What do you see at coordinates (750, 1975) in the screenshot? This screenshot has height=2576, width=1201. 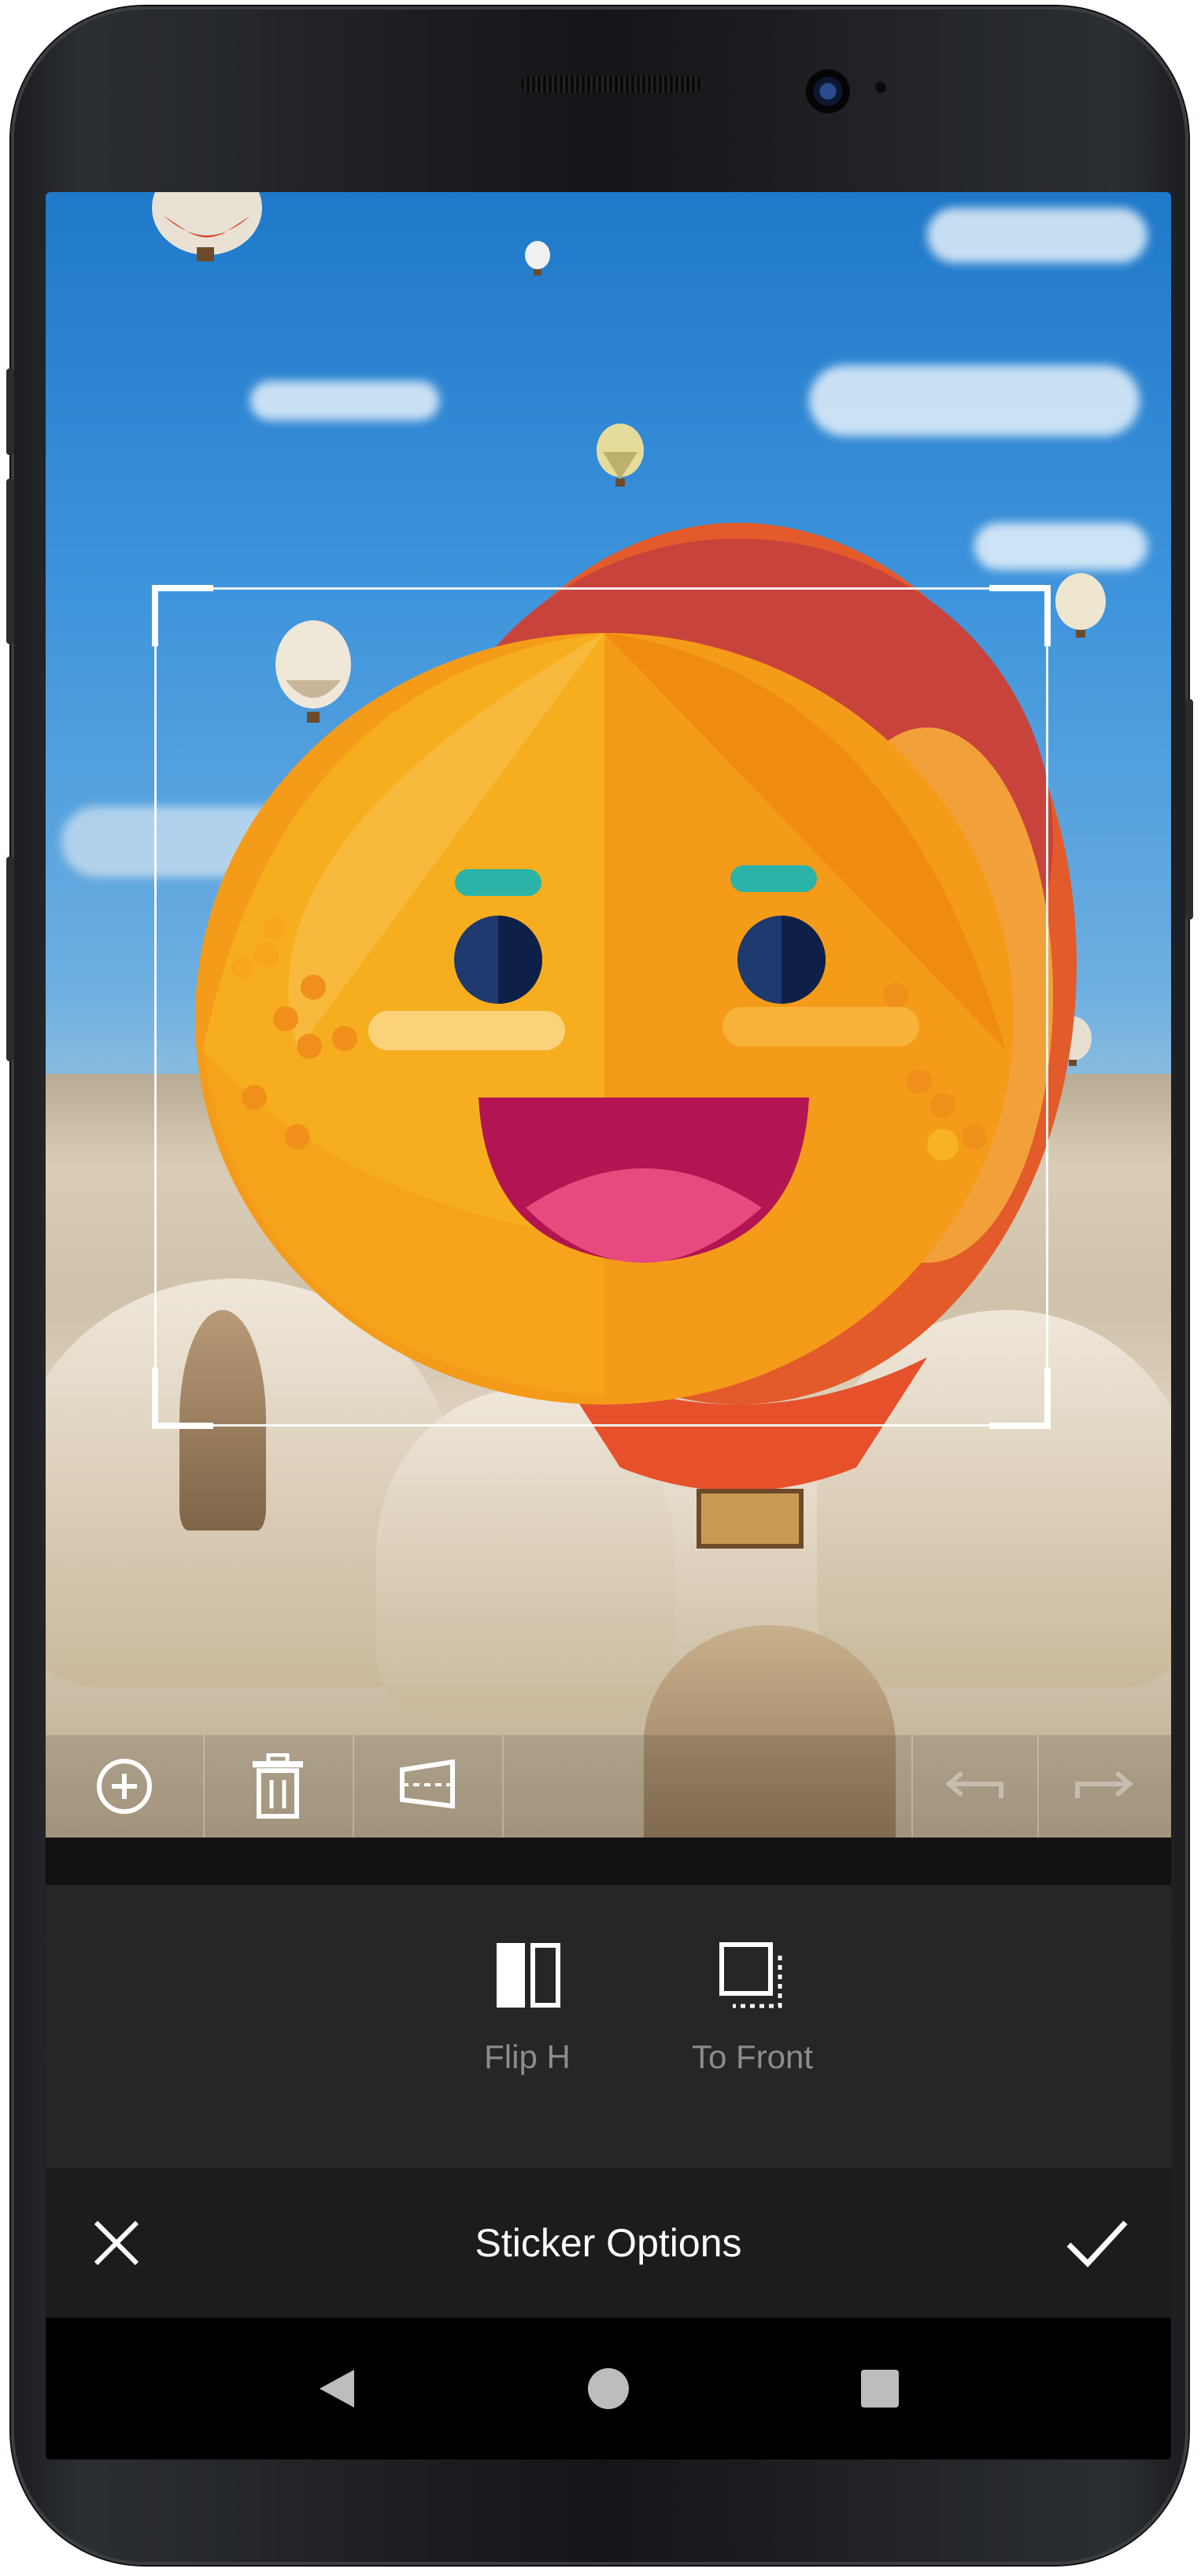 I see `bring-to-front-icon` at bounding box center [750, 1975].